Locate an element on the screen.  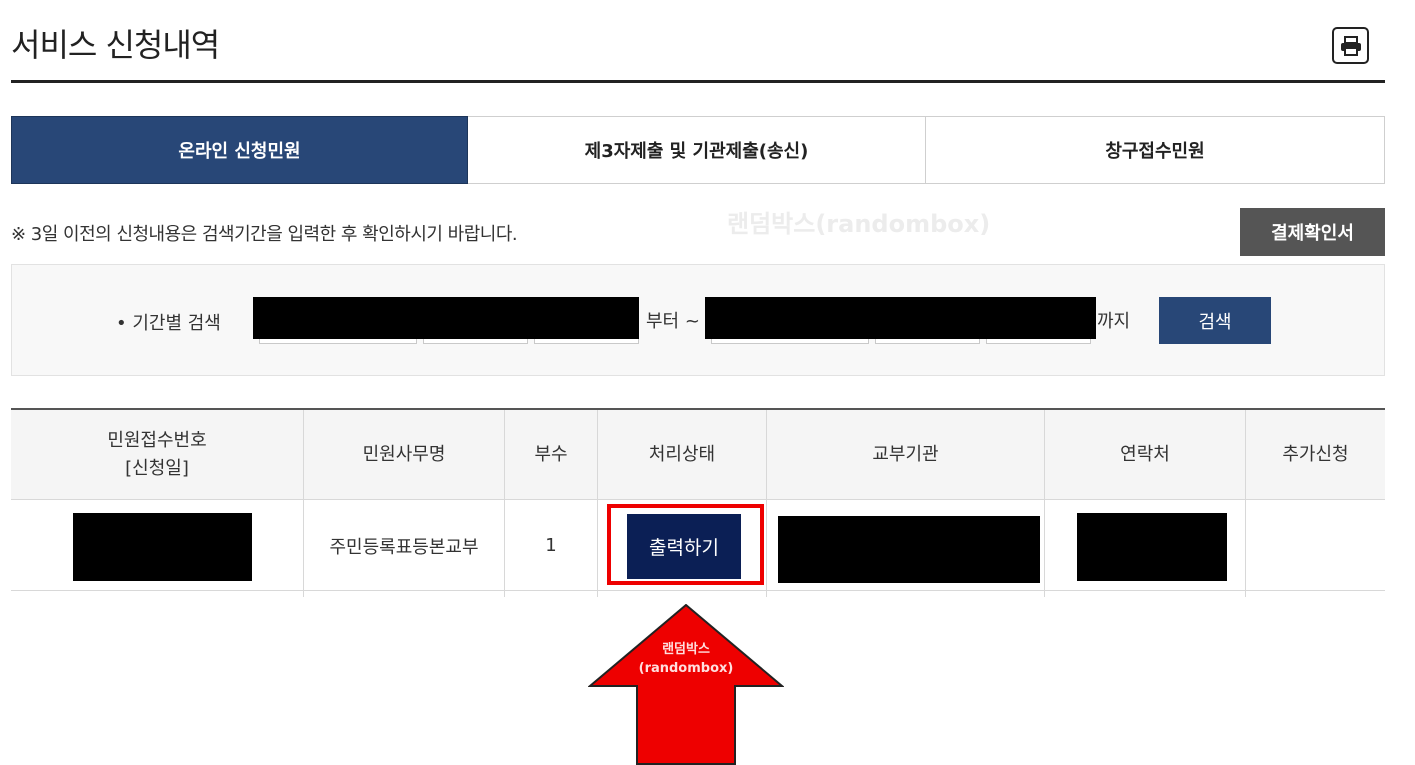
header-receipt-number-label: 민원접수번호 is located at coordinates (157, 440).